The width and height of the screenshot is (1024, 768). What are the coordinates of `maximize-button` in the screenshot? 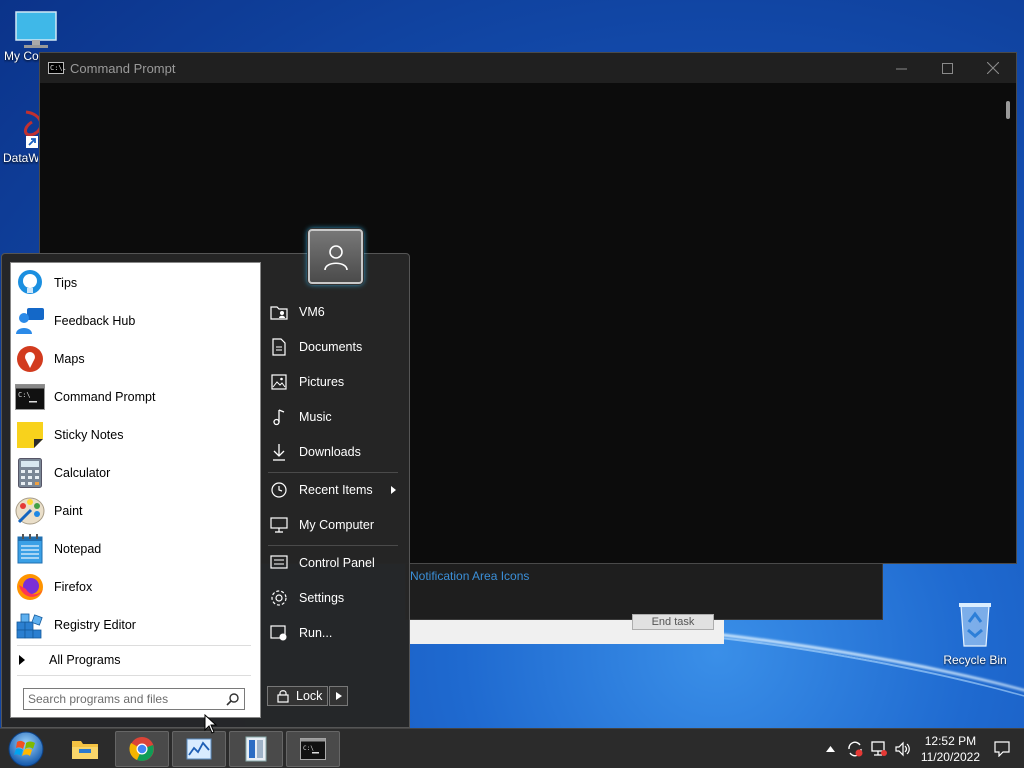 It's located at (947, 68).